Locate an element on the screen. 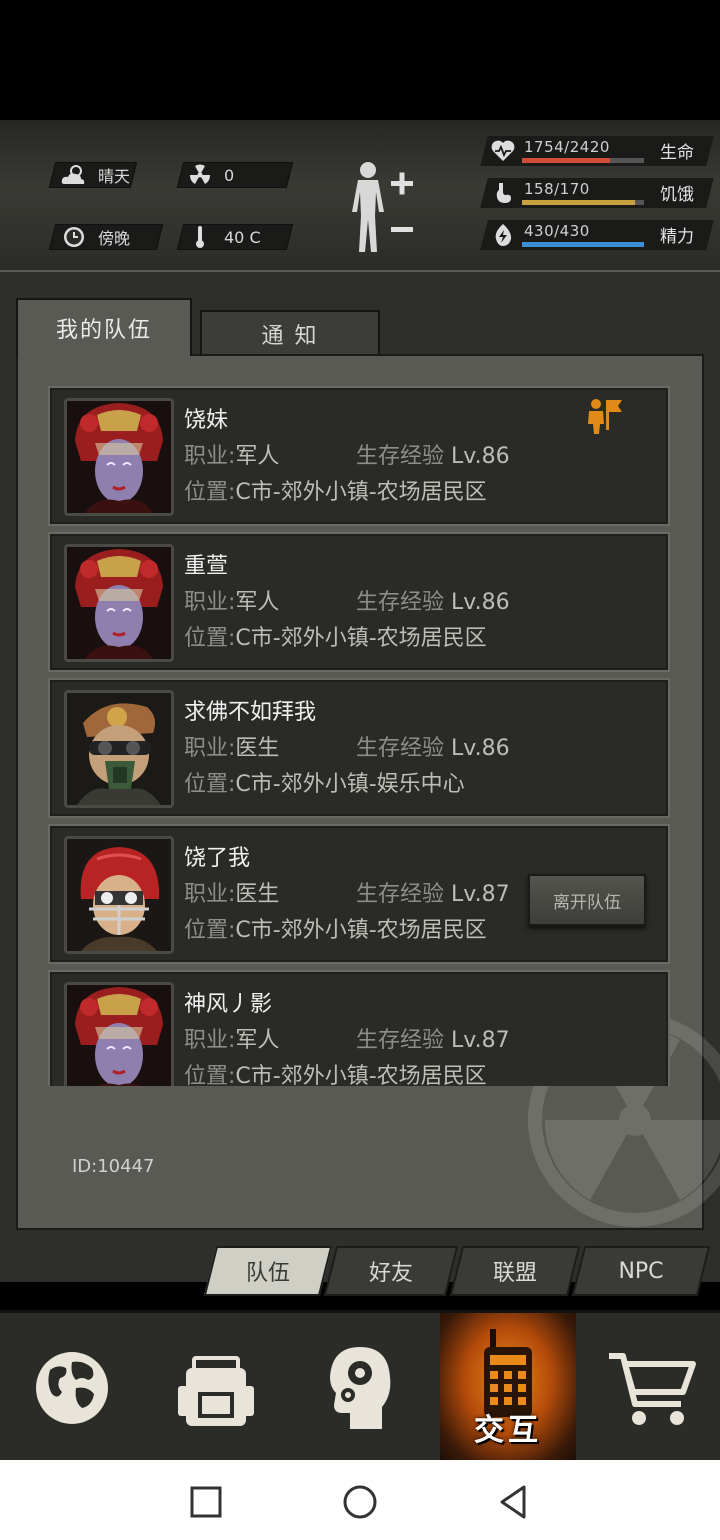 The height and width of the screenshot is (1540, 720). temperature-display: 40 C is located at coordinates (223, 237).